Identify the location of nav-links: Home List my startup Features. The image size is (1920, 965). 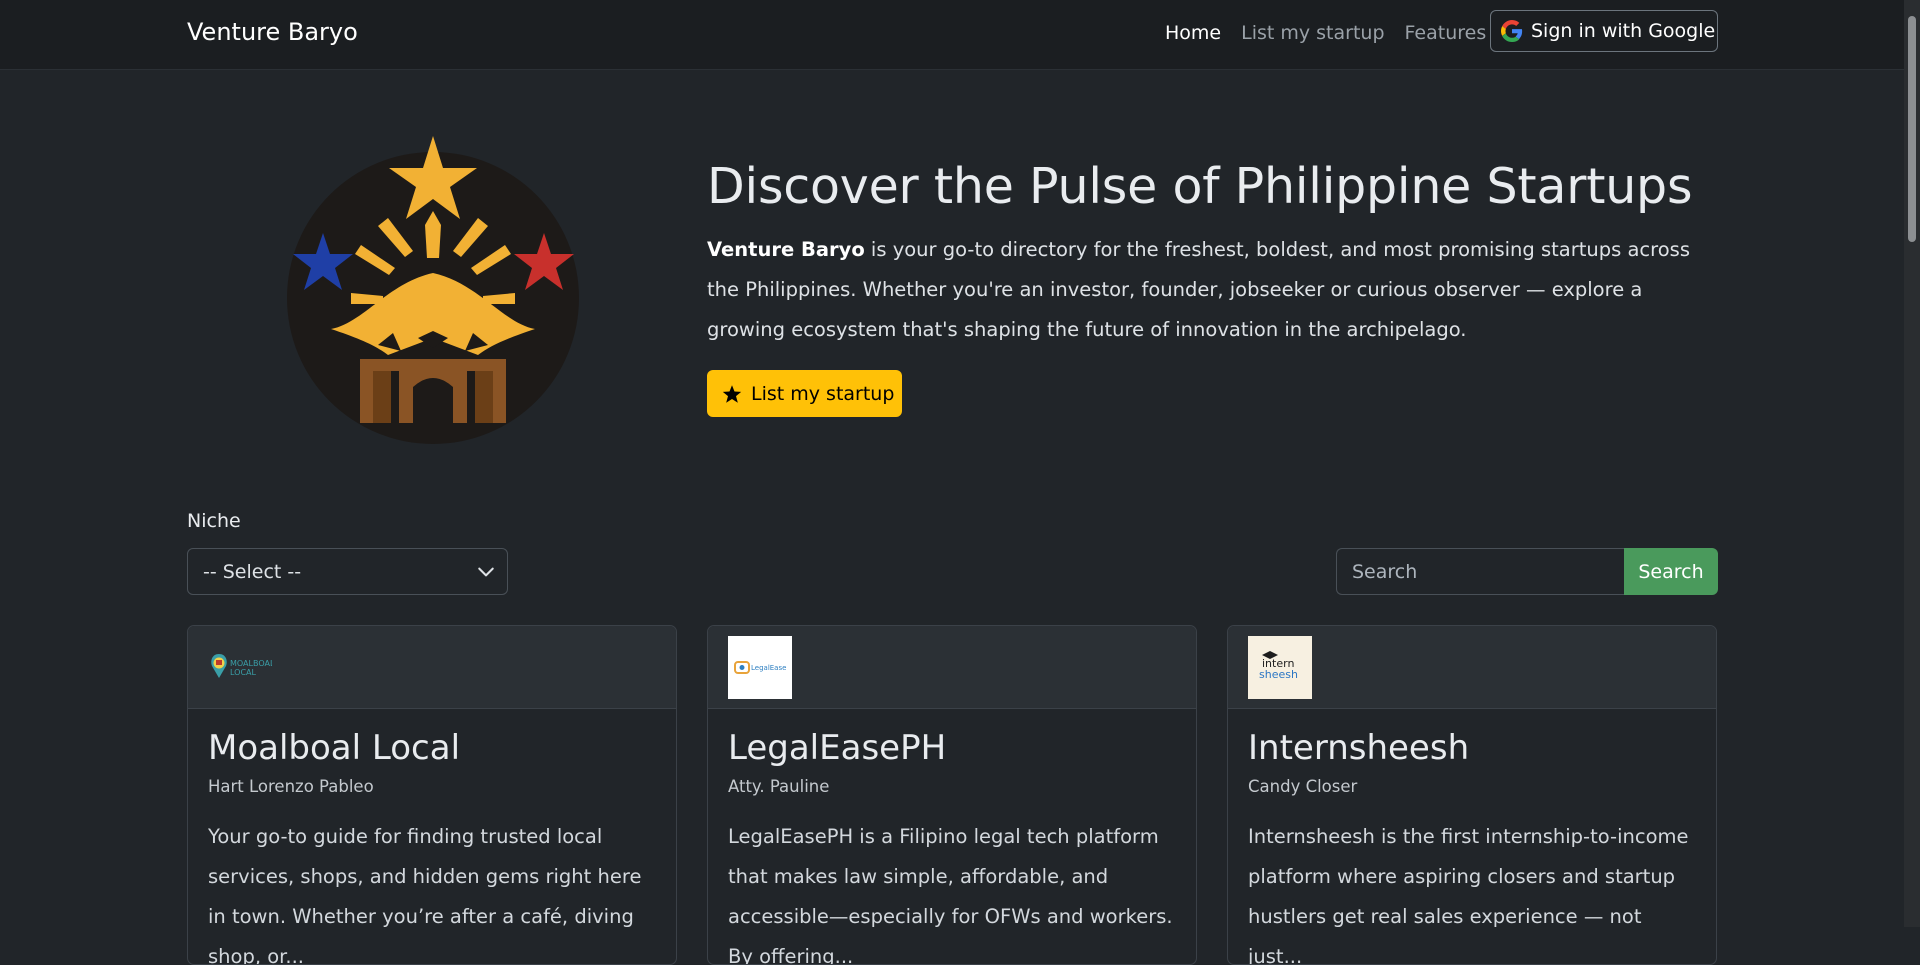
(1325, 33).